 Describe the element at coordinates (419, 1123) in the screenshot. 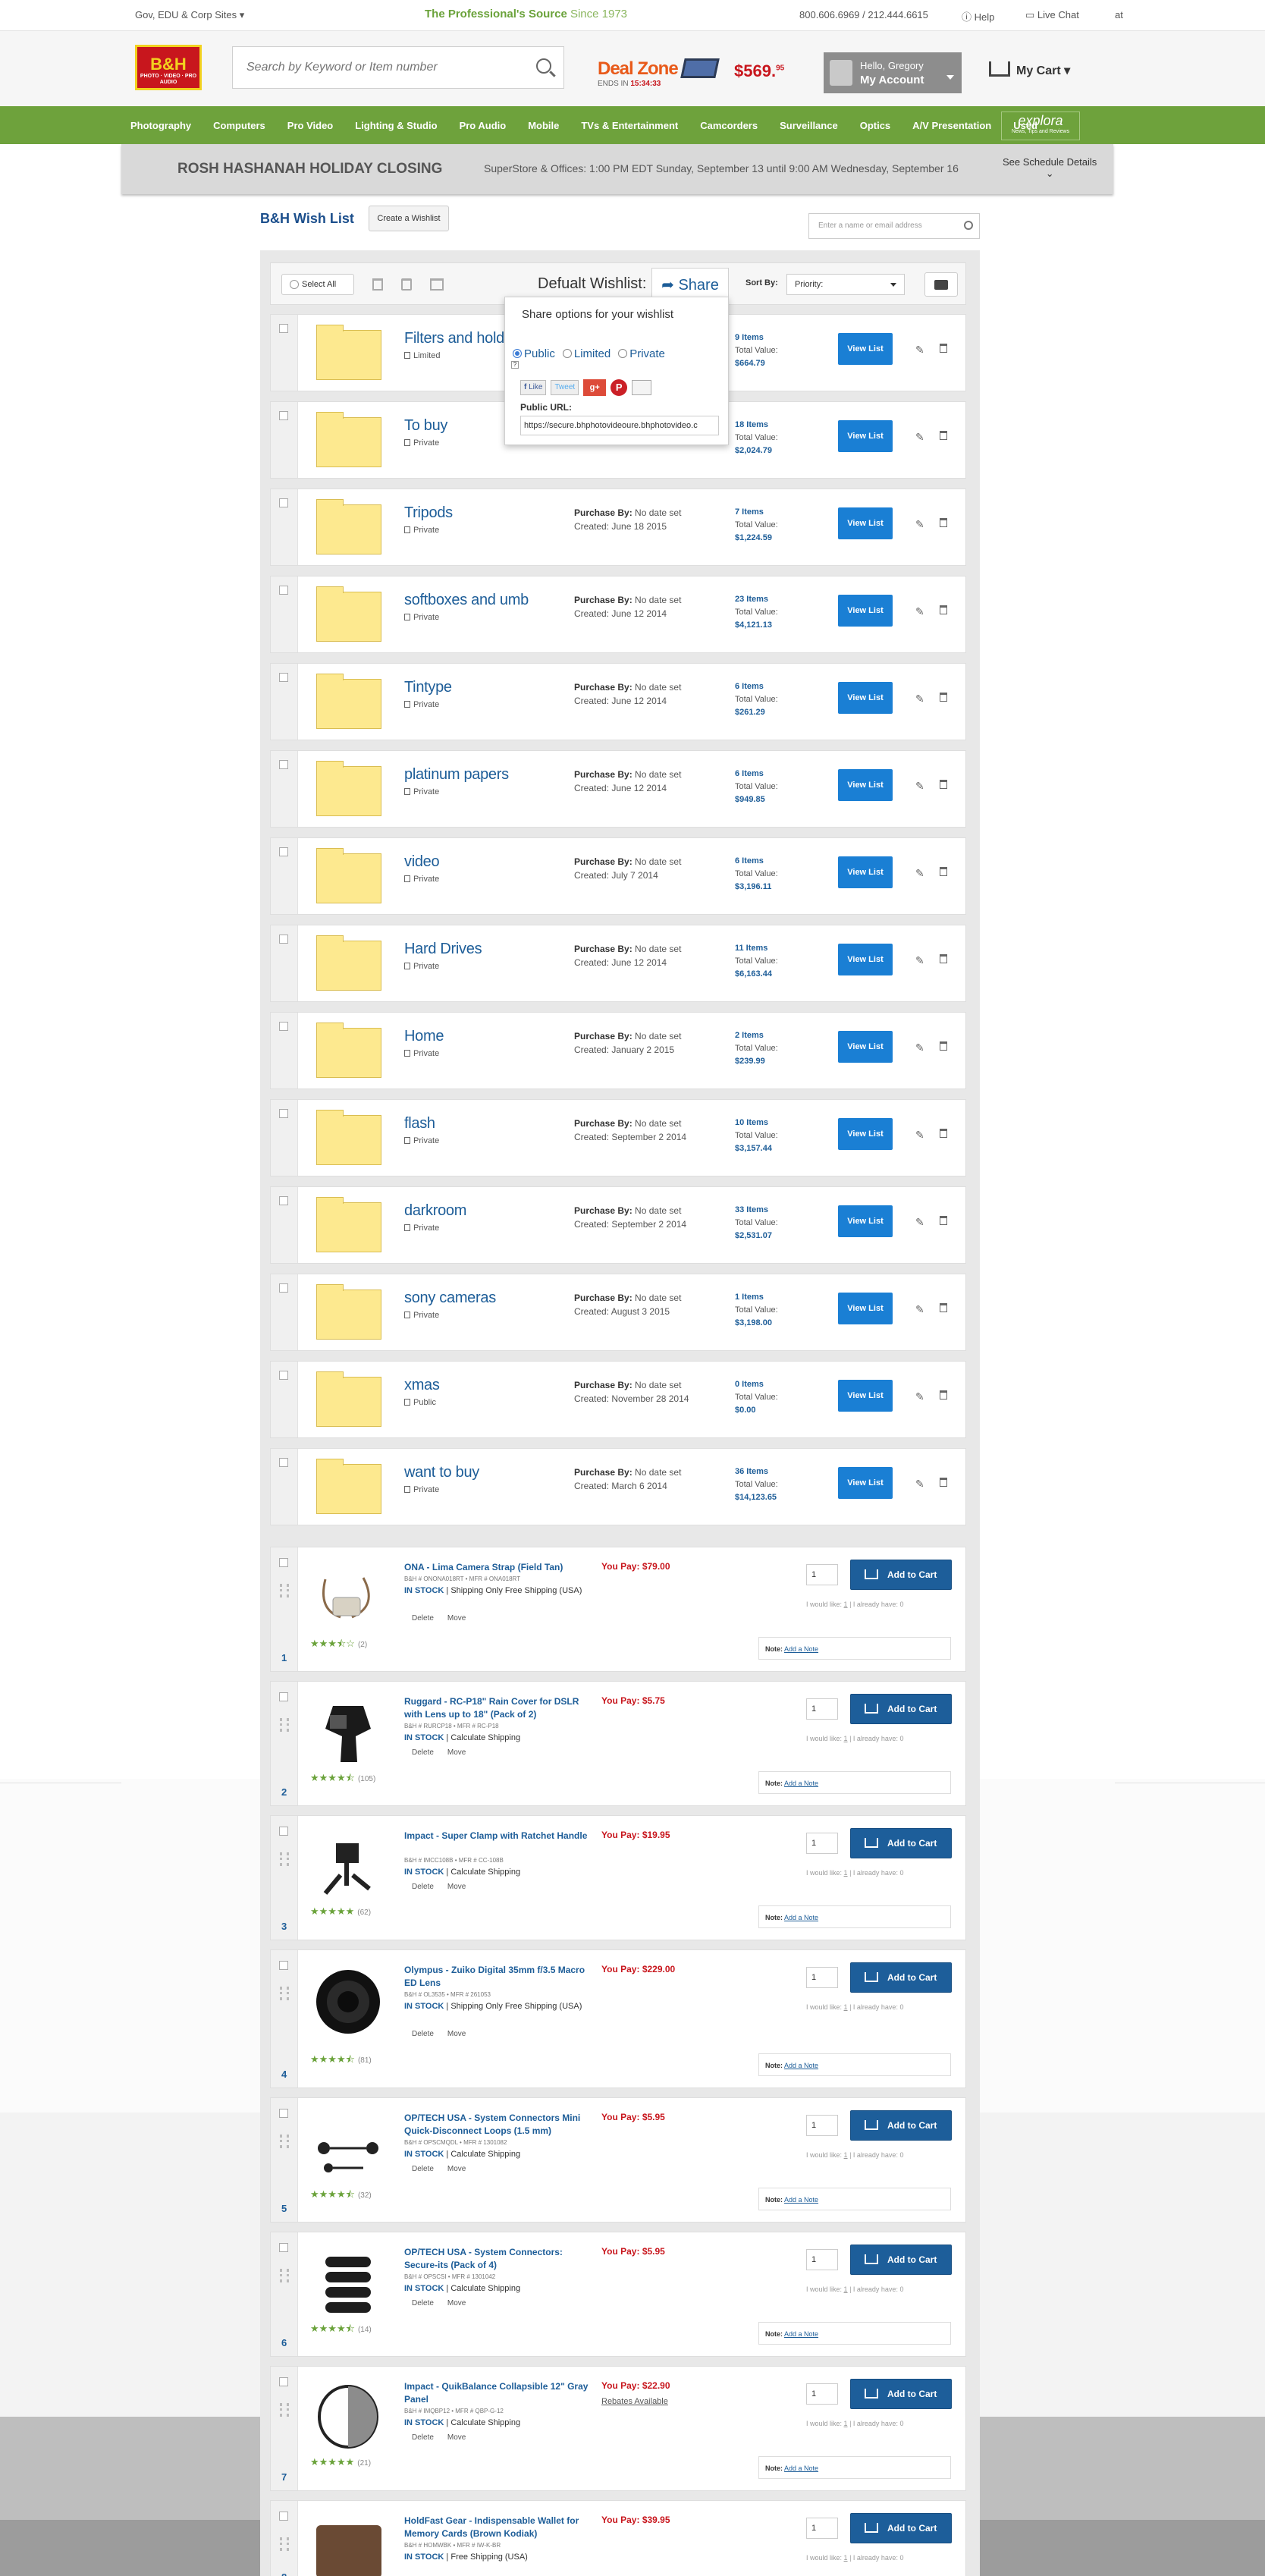

I see `folder-name: flash` at that location.